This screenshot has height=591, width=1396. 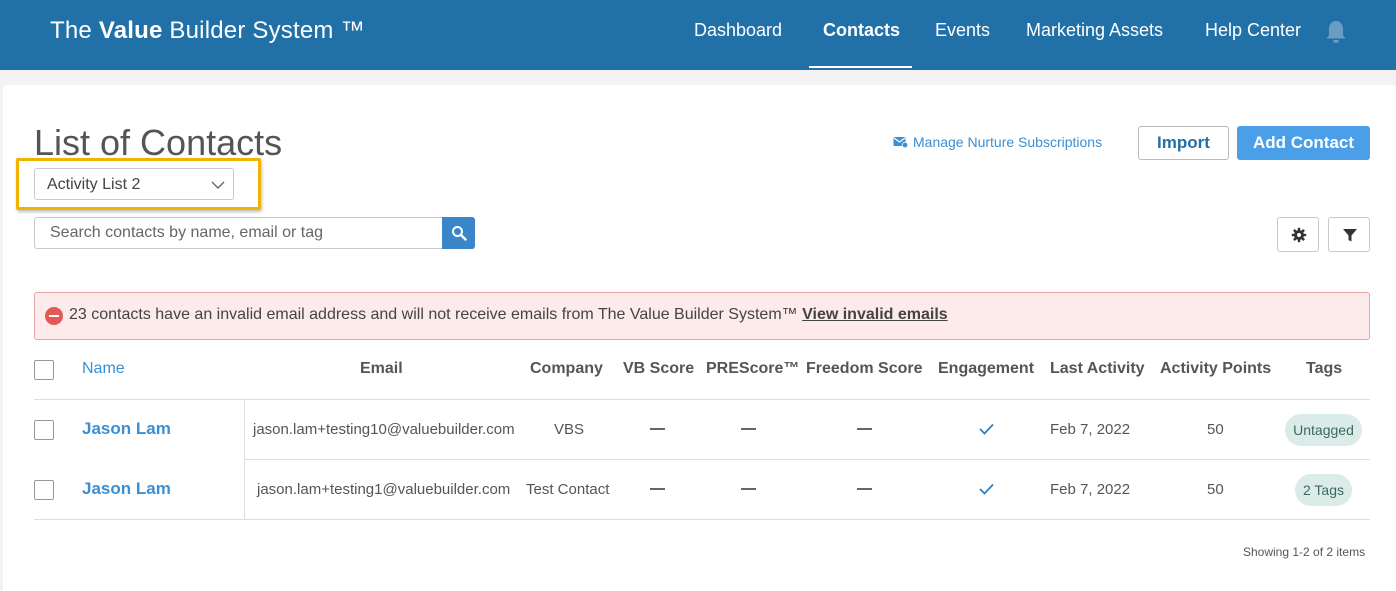 I want to click on nav-contacts: Contacts, so click(x=861, y=30).